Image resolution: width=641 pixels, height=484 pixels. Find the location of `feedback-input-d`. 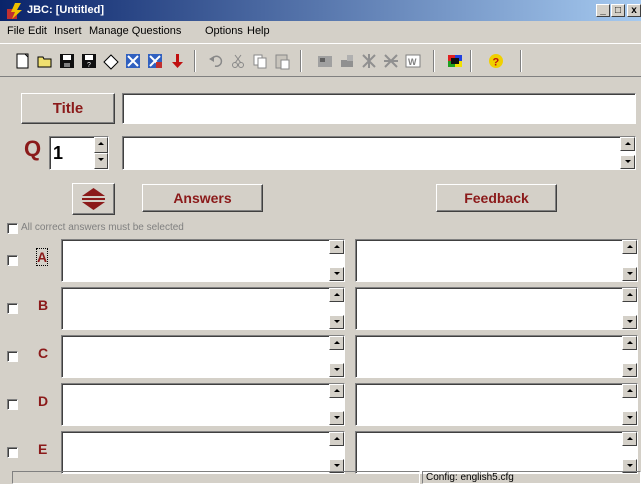

feedback-input-d is located at coordinates (496, 404).